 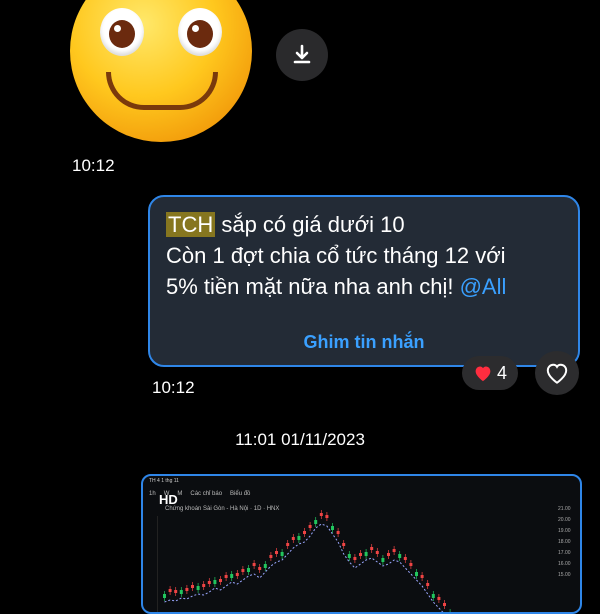 I want to click on download-icon, so click(x=302, y=54).